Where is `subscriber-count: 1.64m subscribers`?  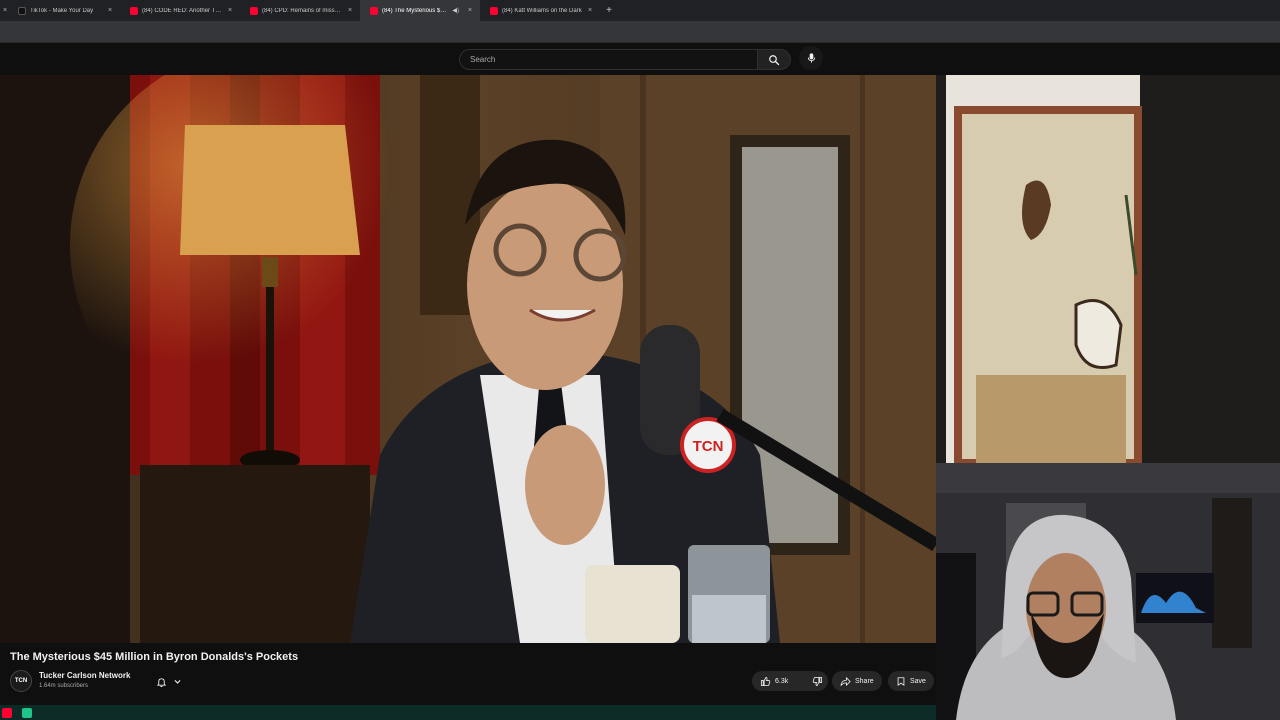
subscriber-count: 1.64m subscribers is located at coordinates (64, 686).